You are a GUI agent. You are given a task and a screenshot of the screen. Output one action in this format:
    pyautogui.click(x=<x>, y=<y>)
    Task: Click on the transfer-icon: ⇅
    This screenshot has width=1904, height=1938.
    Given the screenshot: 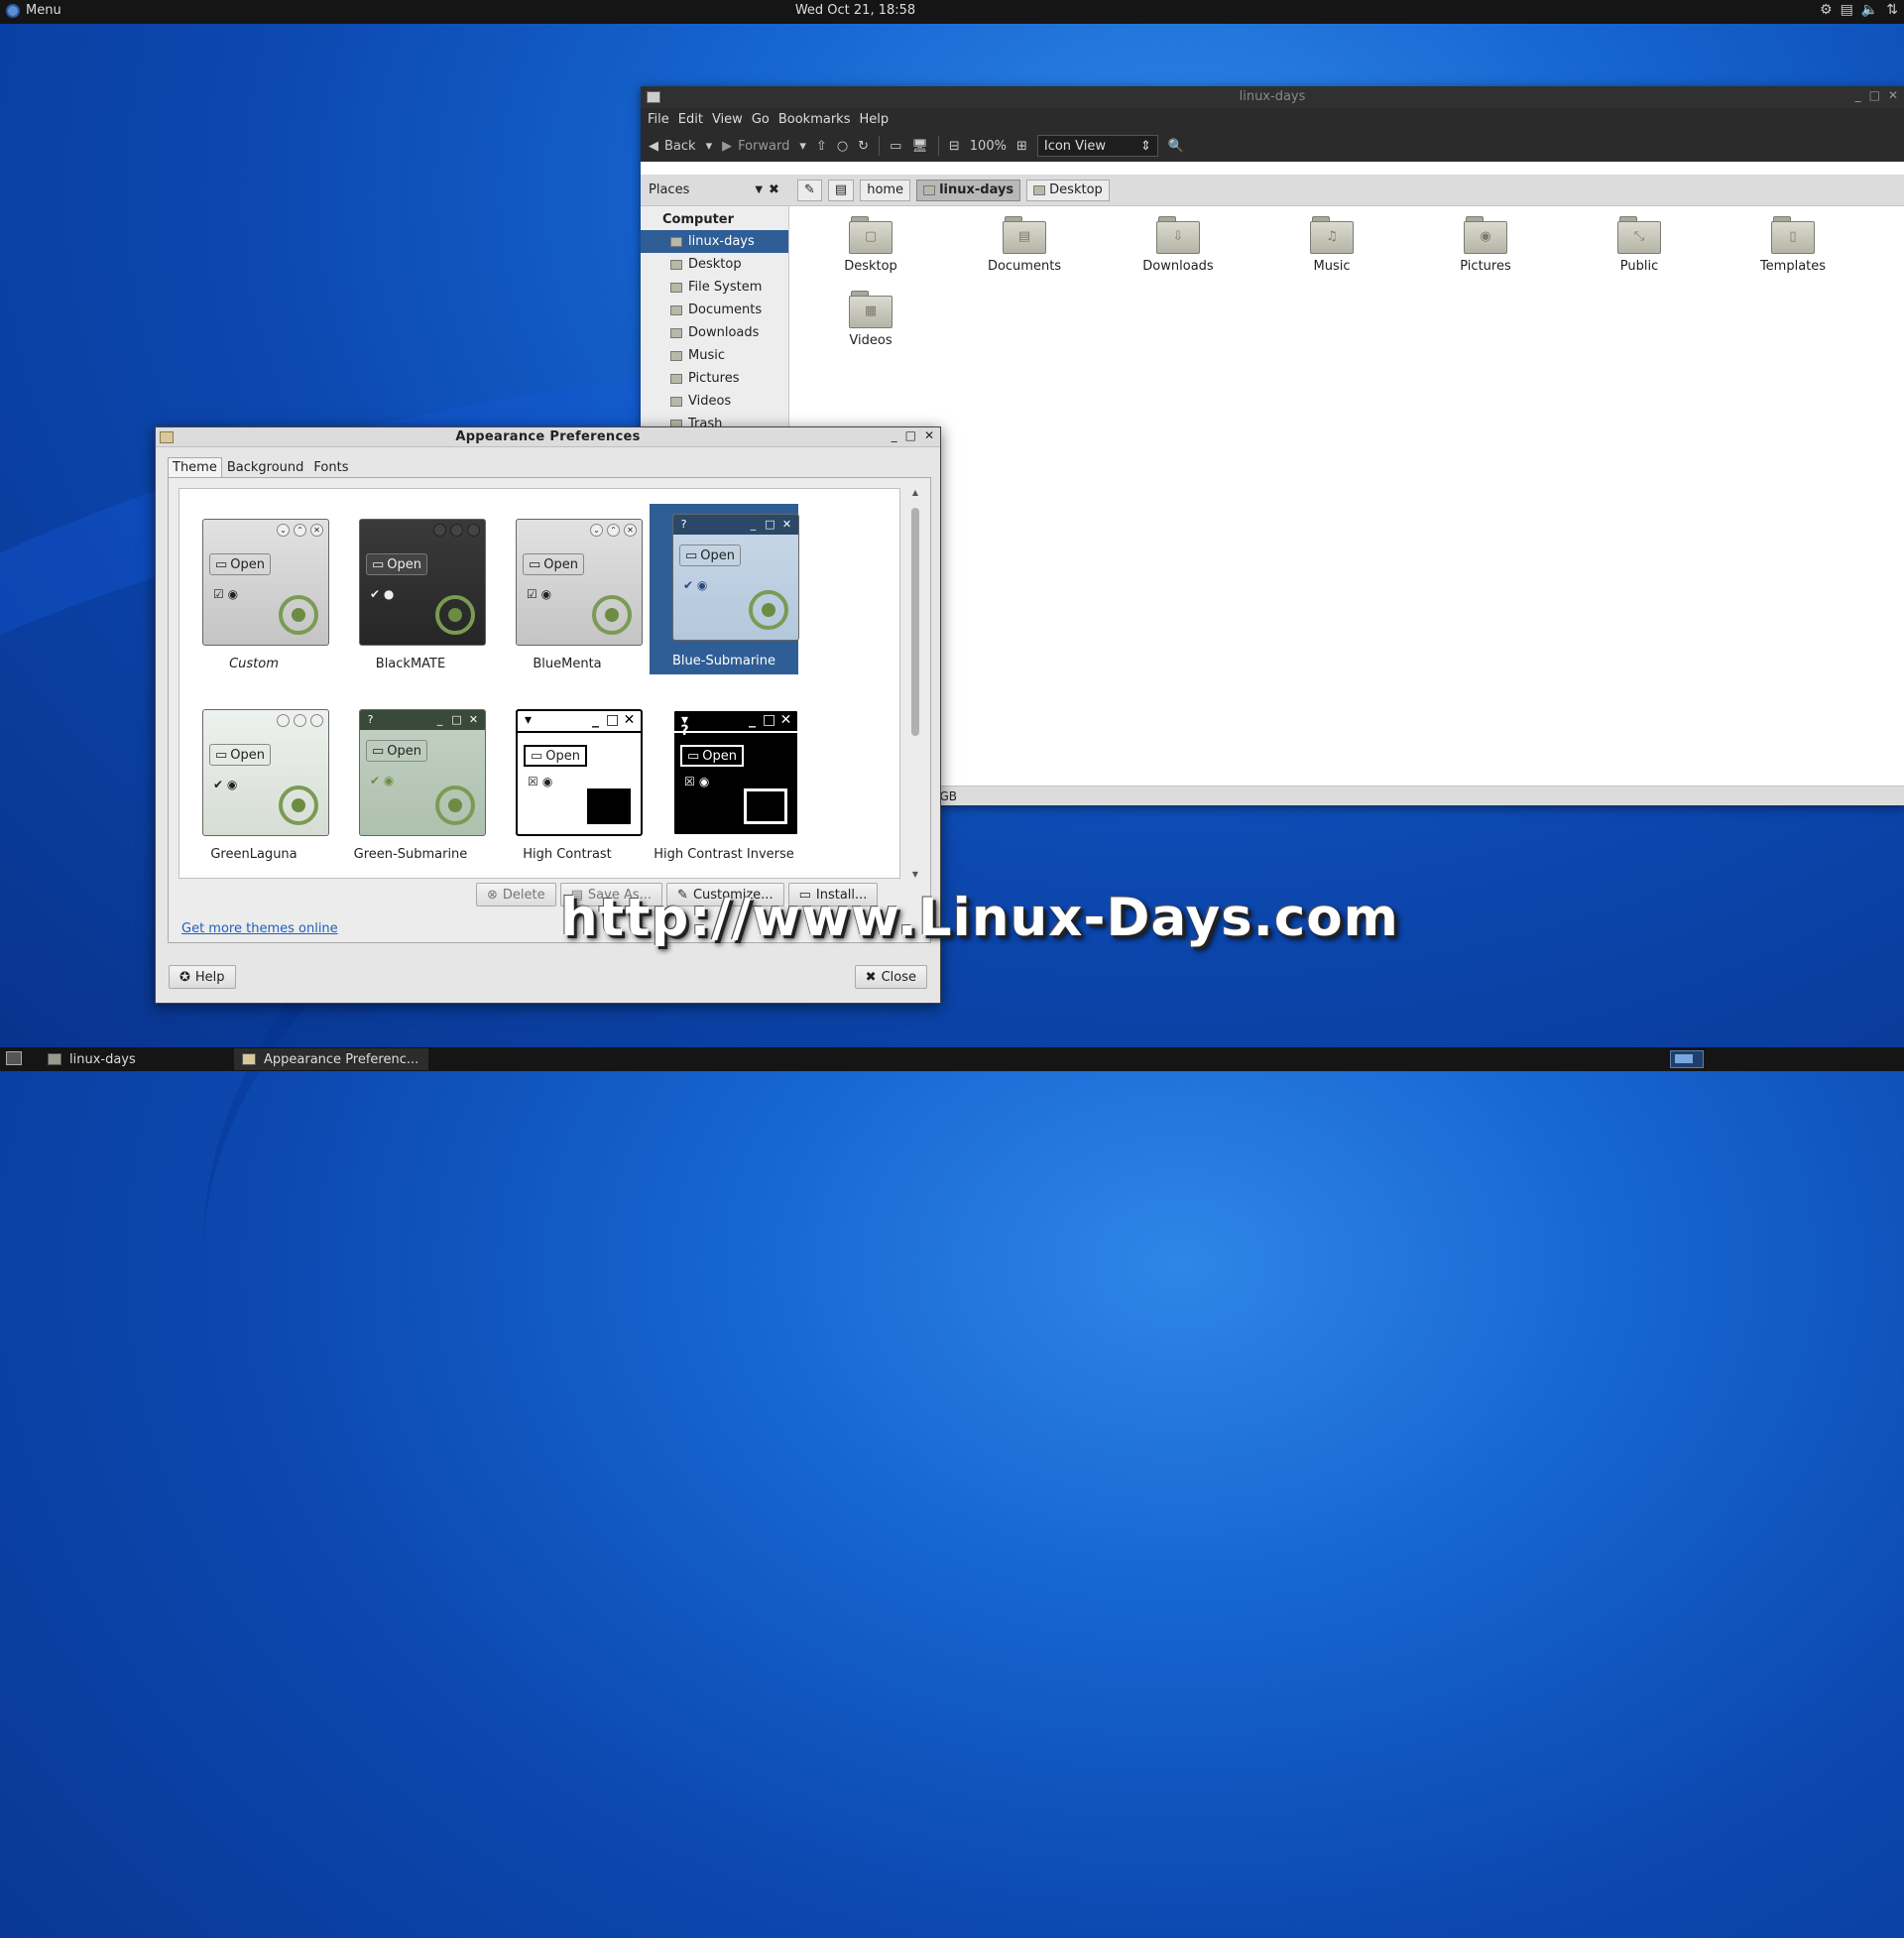 What is the action you would take?
    pyautogui.click(x=1892, y=10)
    